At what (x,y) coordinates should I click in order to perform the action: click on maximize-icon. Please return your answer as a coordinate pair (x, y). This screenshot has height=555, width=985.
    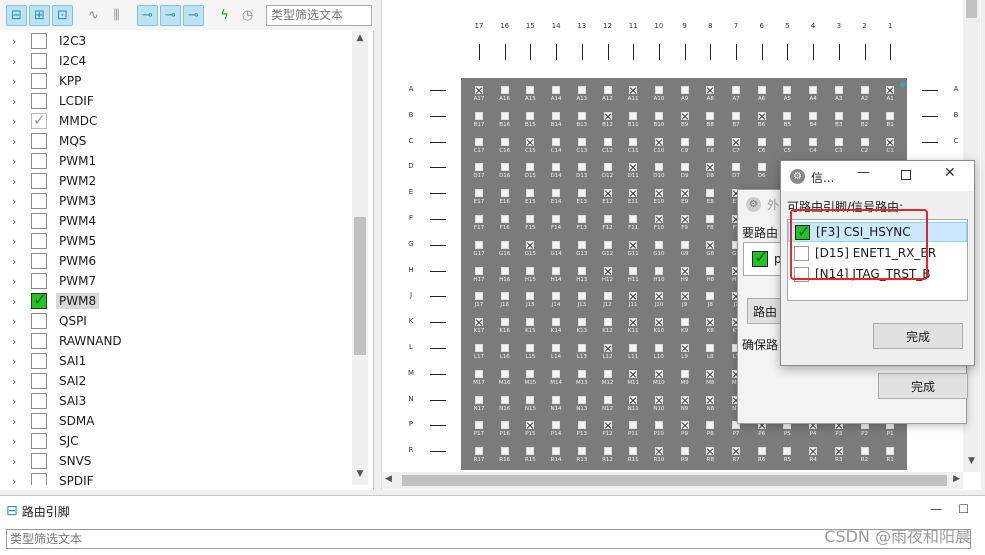
    Looking at the image, I should click on (906, 175).